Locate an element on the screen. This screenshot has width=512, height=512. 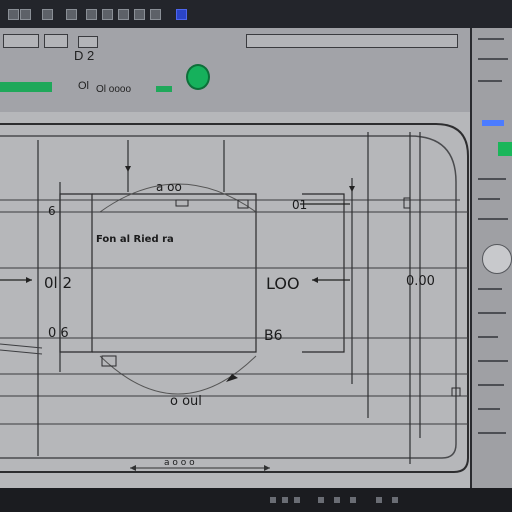
app-icon is located at coordinates (13, 14).